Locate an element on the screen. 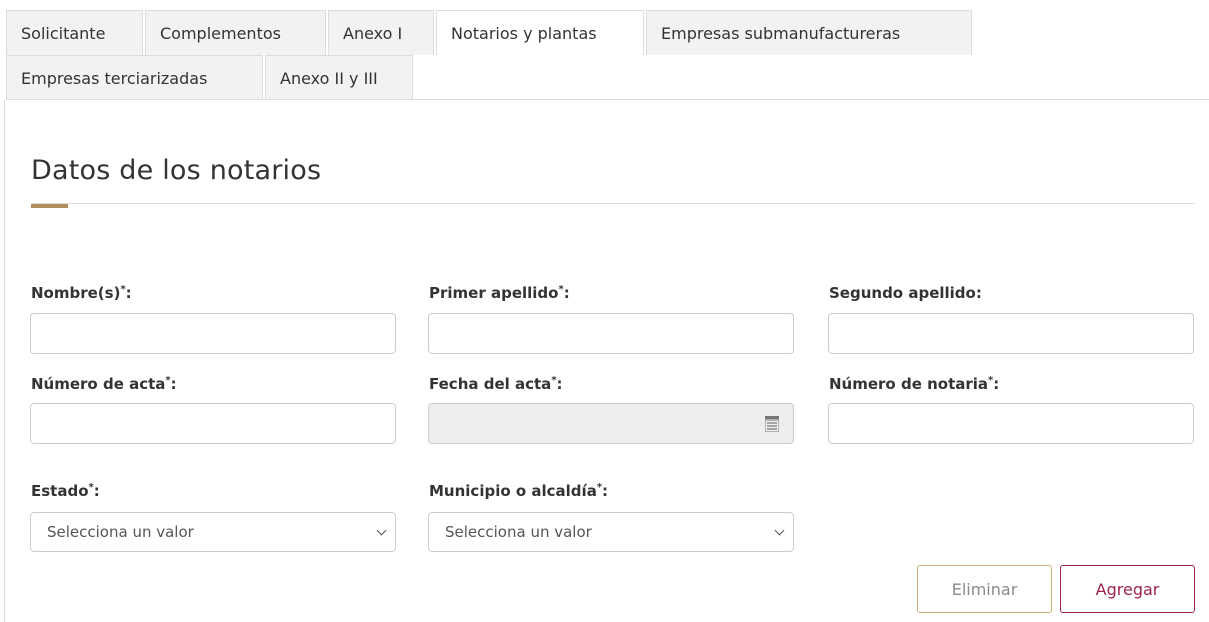 This screenshot has width=1209, height=622. tab-complementos: Complementos is located at coordinates (235, 32).